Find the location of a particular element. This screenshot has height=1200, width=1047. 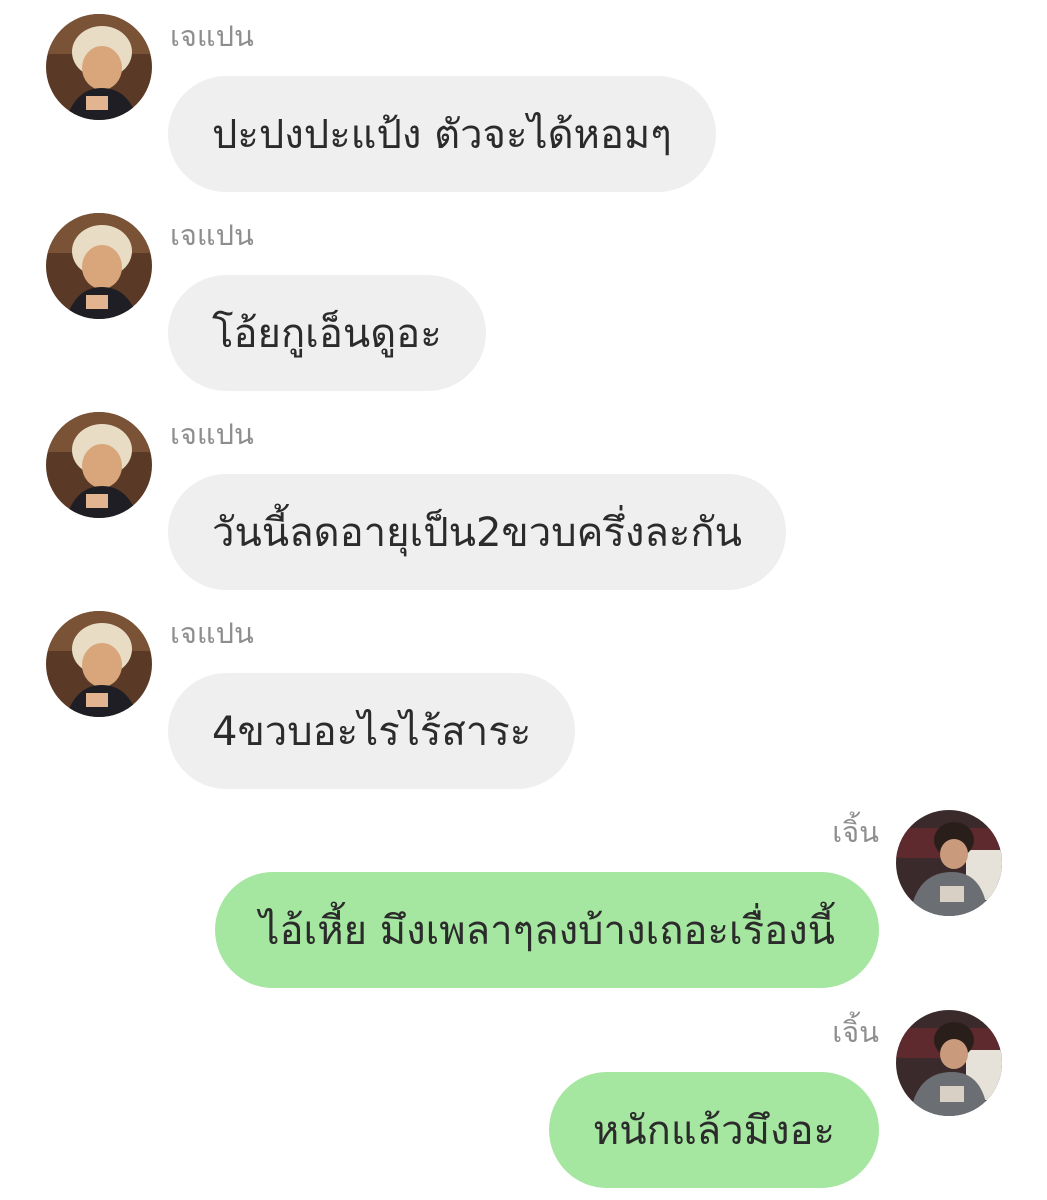

message-bubble: ไอ้เหี้ย มึงเพลาๆลงบ้างเถอะเรื่องนี้ is located at coordinates (547, 930).